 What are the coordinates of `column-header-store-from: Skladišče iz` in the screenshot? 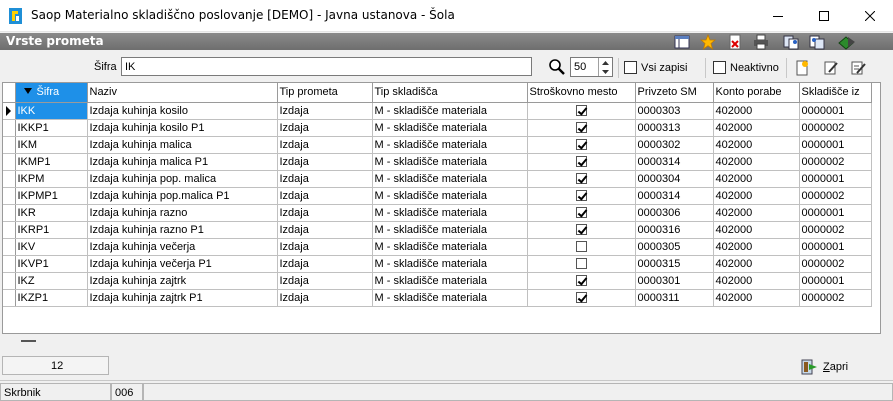 It's located at (835, 93).